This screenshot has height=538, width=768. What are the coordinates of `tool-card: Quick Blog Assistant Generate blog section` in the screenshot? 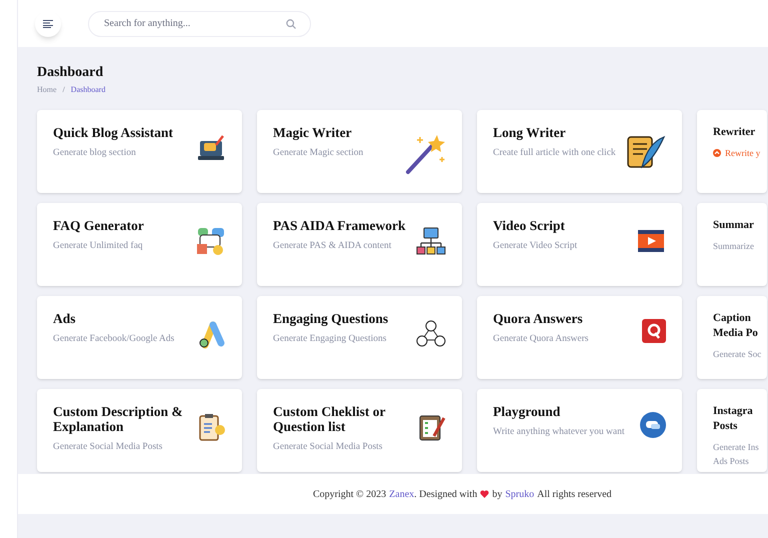 It's located at (139, 151).